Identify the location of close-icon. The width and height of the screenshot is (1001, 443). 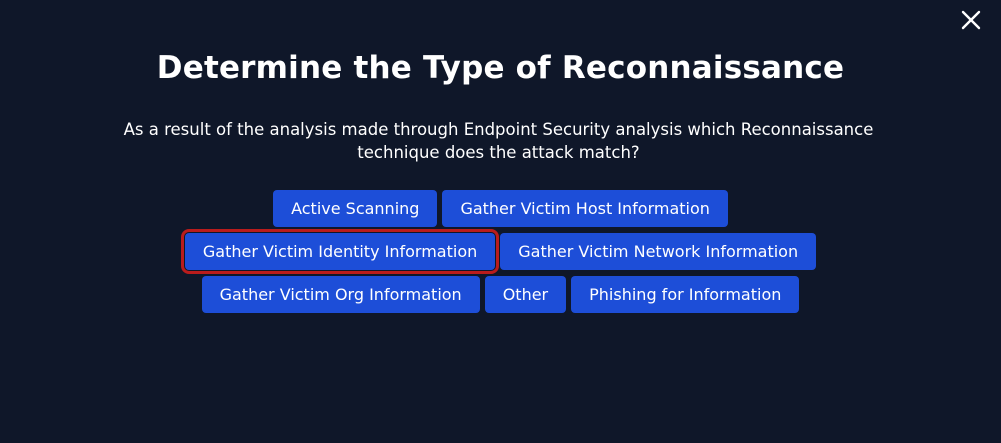
(971, 20).